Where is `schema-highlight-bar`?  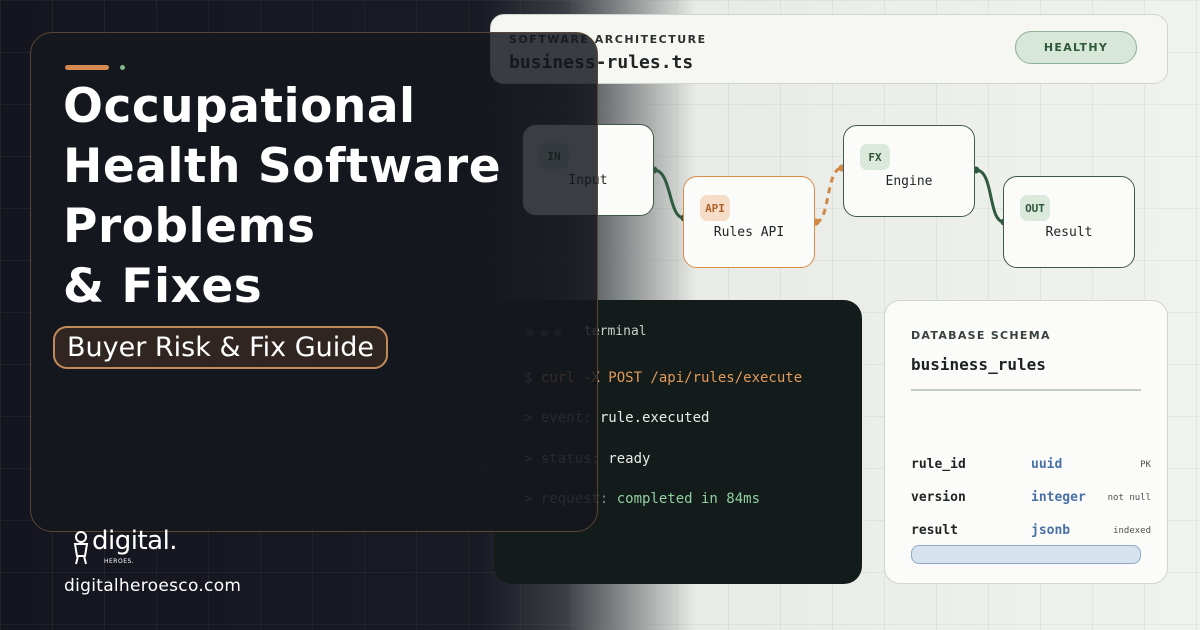 schema-highlight-bar is located at coordinates (1026, 554).